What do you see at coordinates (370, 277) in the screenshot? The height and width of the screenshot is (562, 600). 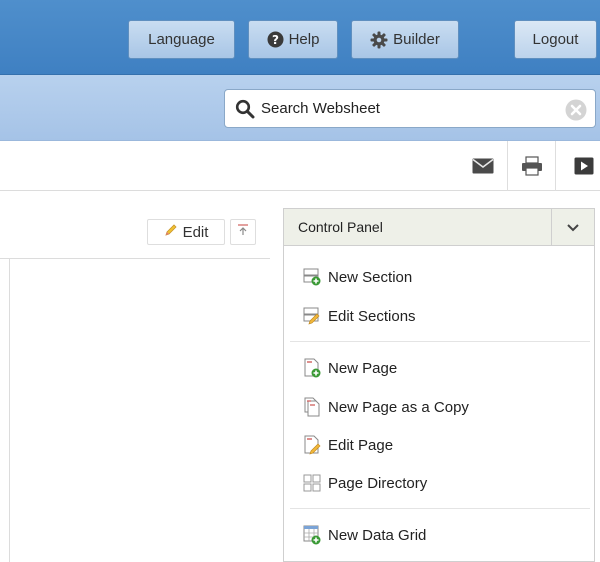 I see `new-section-label: New Section` at bounding box center [370, 277].